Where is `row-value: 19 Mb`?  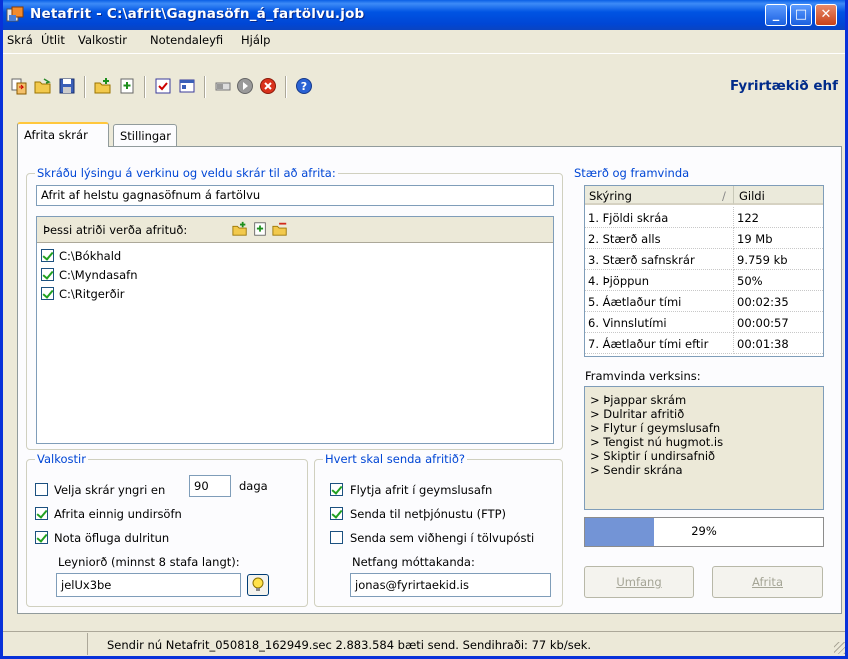
row-value: 19 Mb is located at coordinates (778, 238).